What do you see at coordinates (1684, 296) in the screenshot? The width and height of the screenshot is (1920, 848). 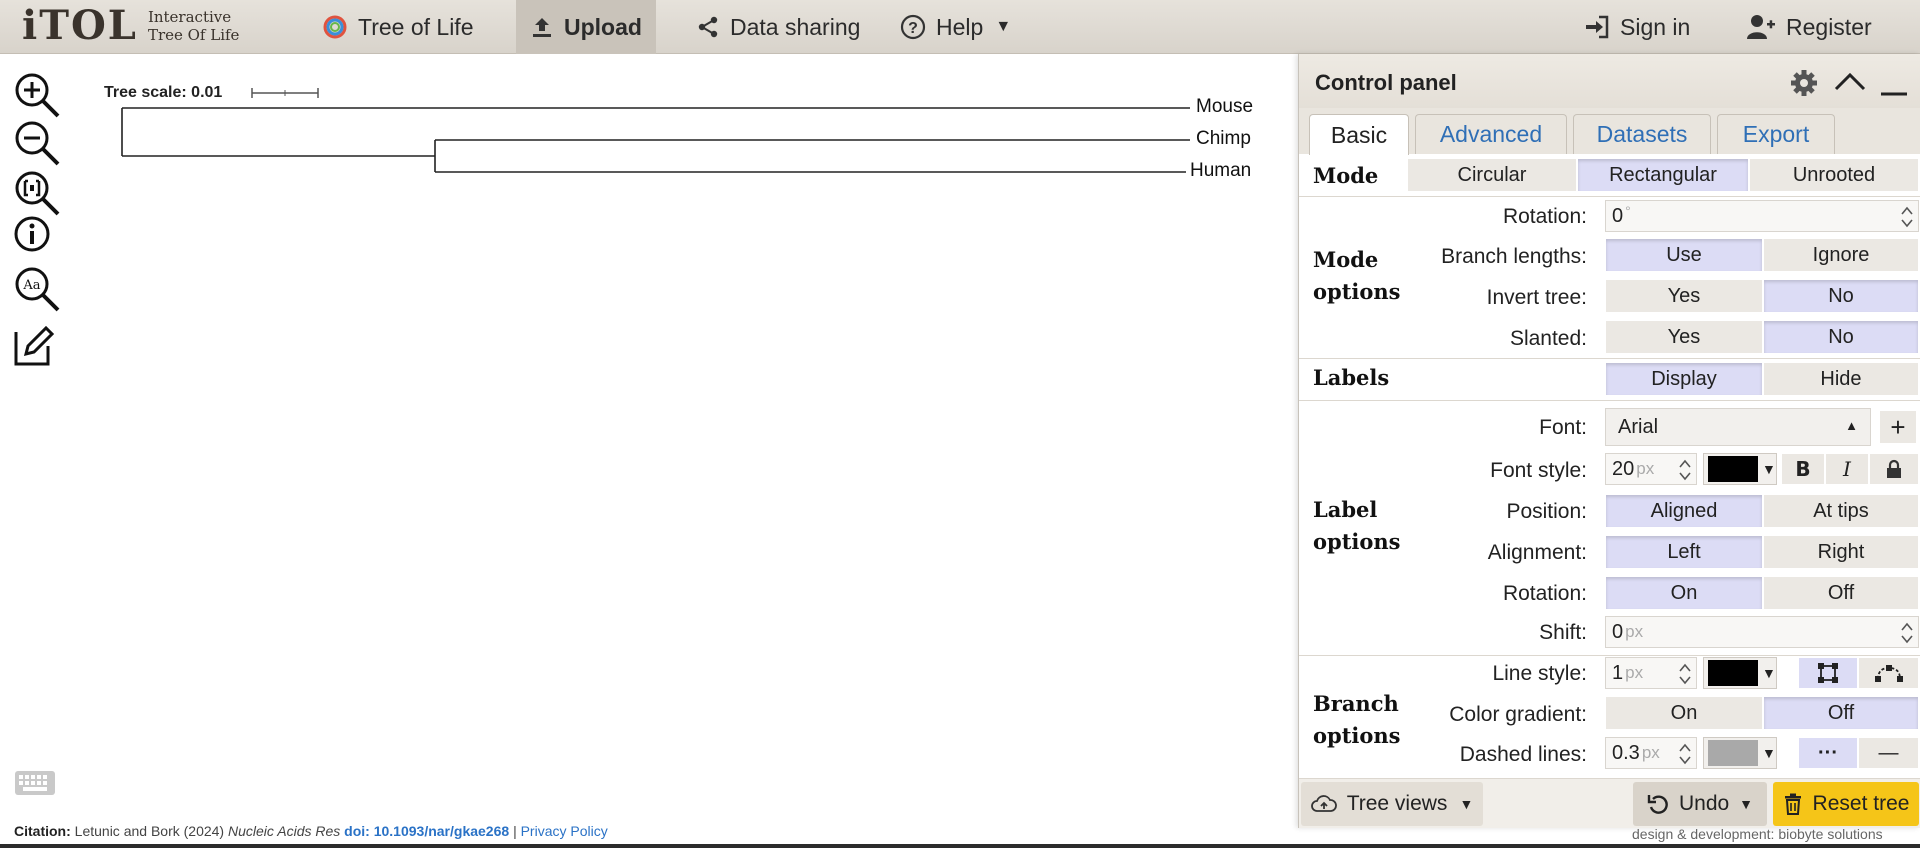 I see `invert-tree-yes: Yes` at bounding box center [1684, 296].